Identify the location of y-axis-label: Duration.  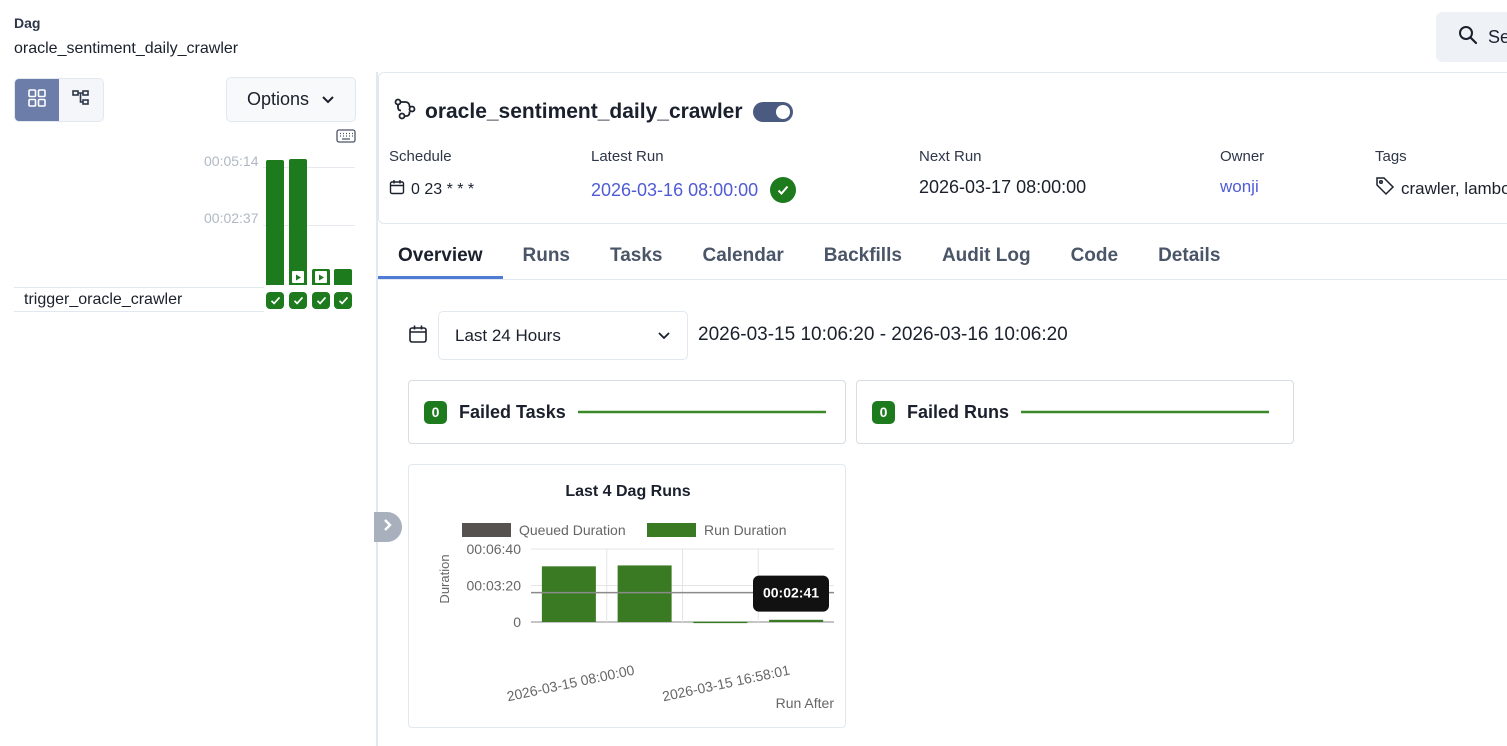
(444, 578).